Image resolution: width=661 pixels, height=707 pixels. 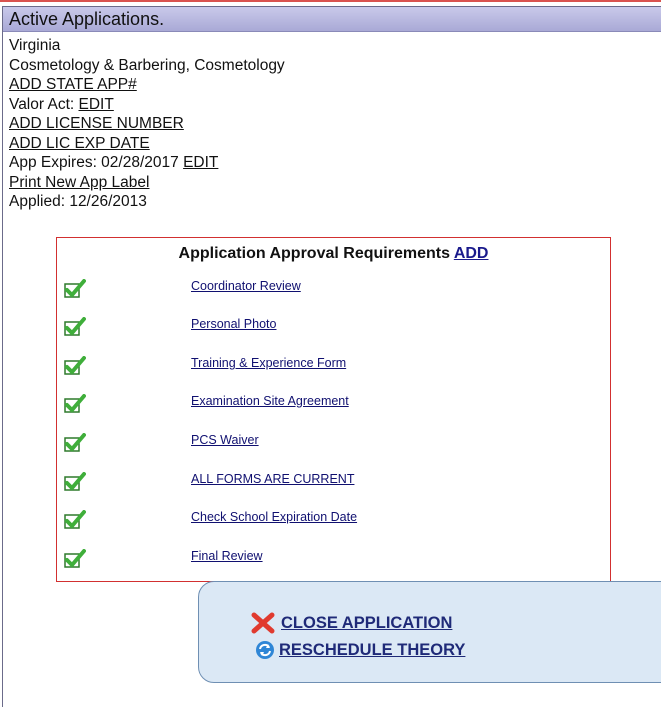 I want to click on requirement-row: Check School Expiration Date, so click(x=333, y=520).